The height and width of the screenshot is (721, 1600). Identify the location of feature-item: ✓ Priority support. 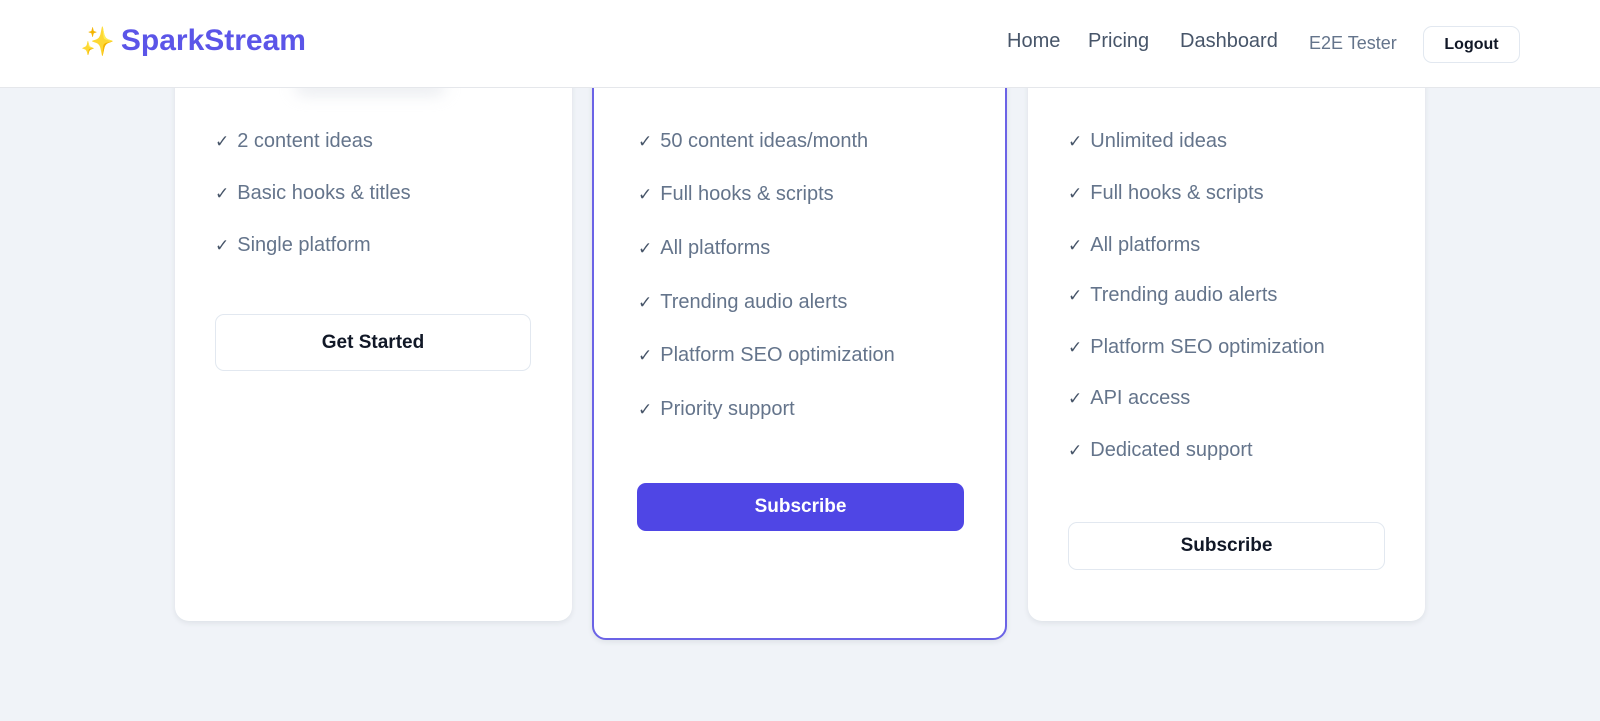
(716, 409).